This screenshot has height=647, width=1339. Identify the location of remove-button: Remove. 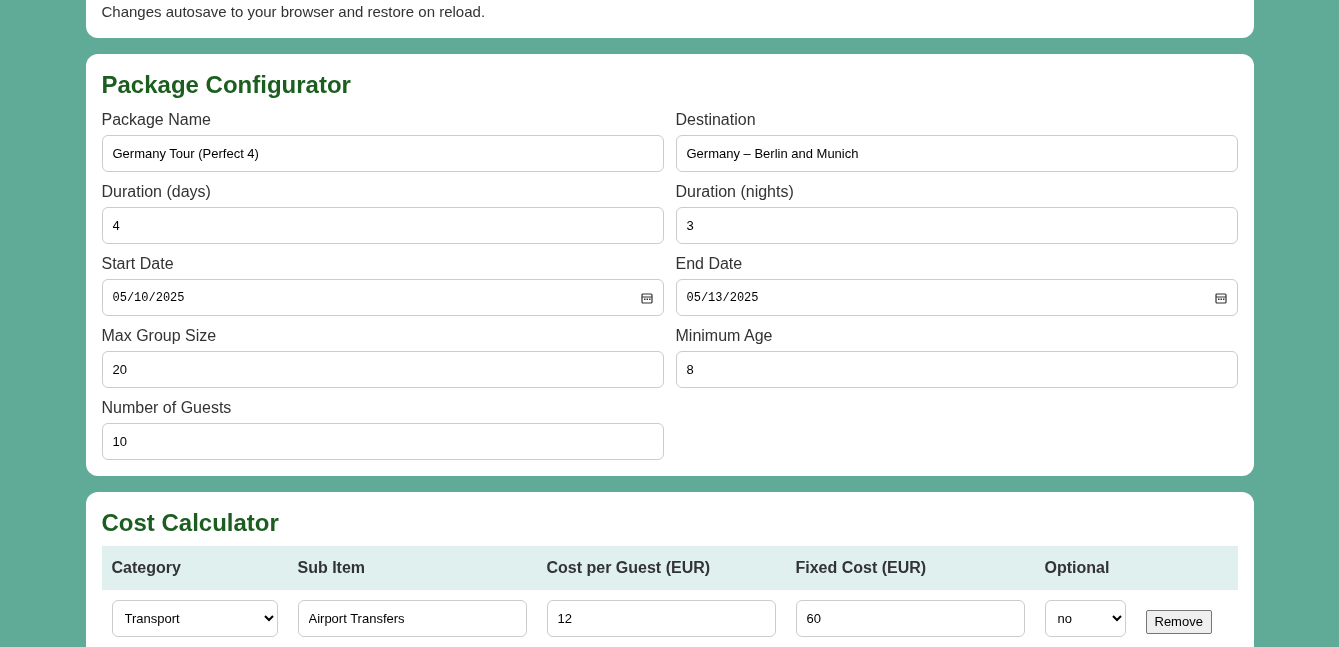
(1178, 622).